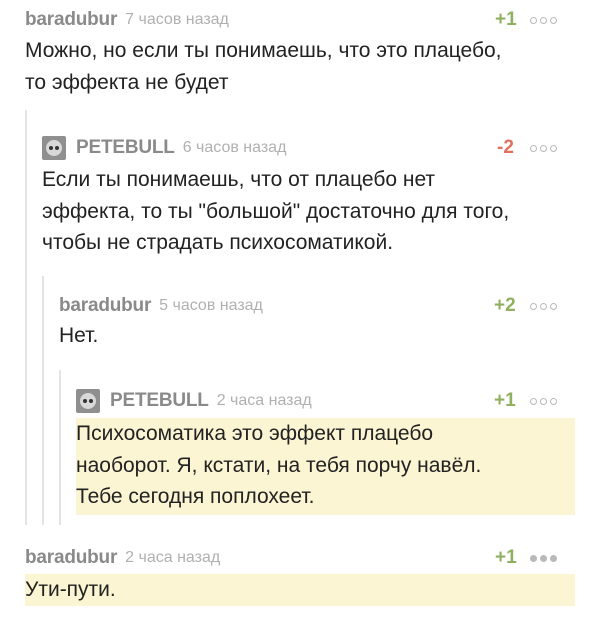 This screenshot has width=600, height=626. What do you see at coordinates (308, 148) in the screenshot?
I see `comment-header: PETEBULL 6 часов назад` at bounding box center [308, 148].